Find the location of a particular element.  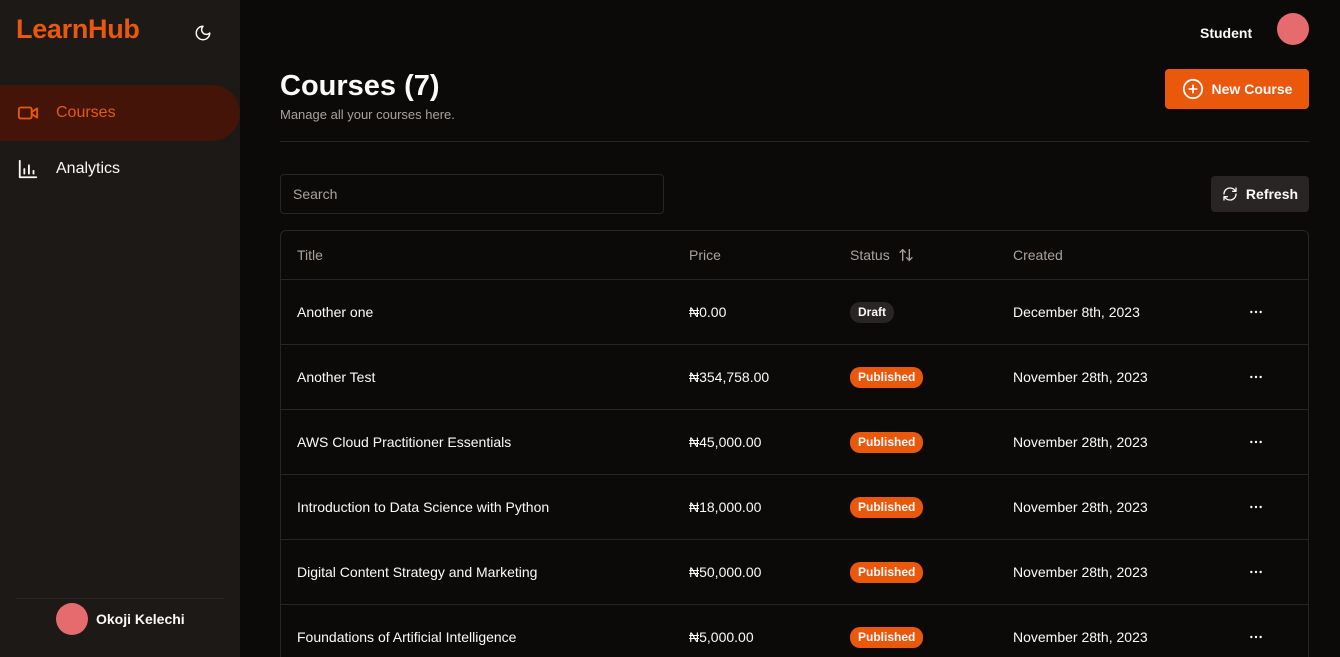

course-price: ₦0.00 is located at coordinates (708, 312).